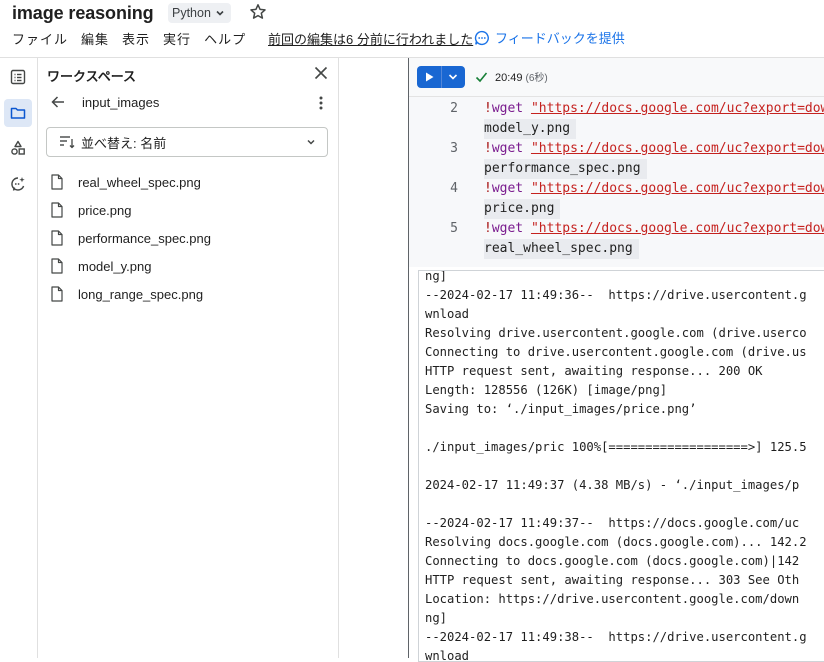  I want to click on sort-label: 並べ替え: 名前, so click(124, 143).